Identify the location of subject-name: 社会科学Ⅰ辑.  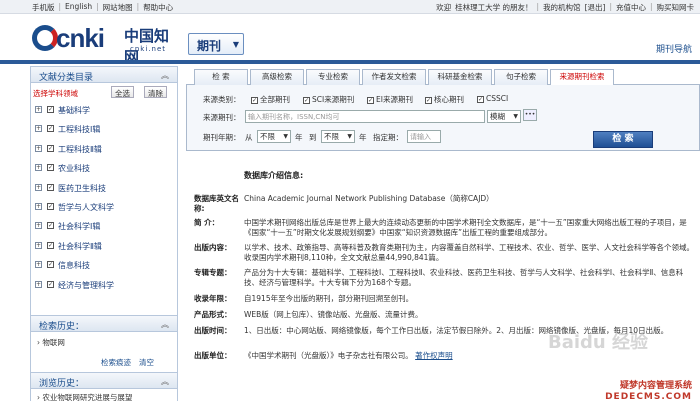
(79, 226).